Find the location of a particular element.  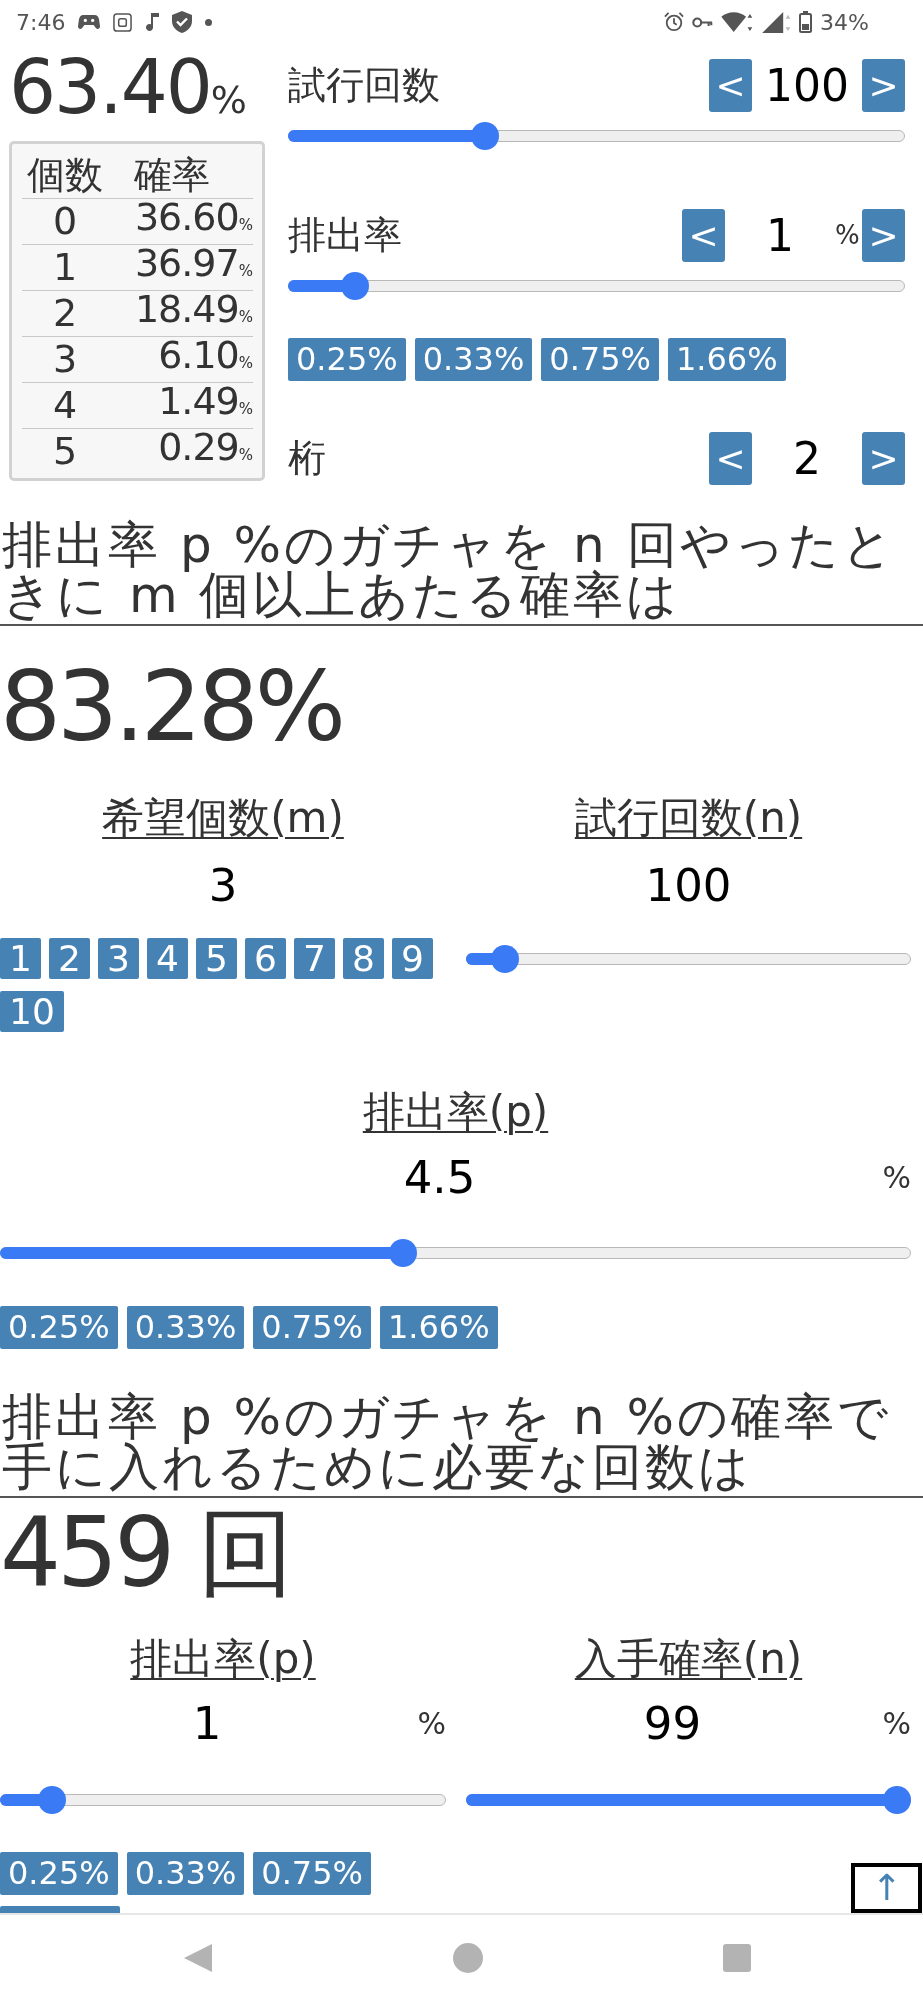

home-icon is located at coordinates (467, 1957).